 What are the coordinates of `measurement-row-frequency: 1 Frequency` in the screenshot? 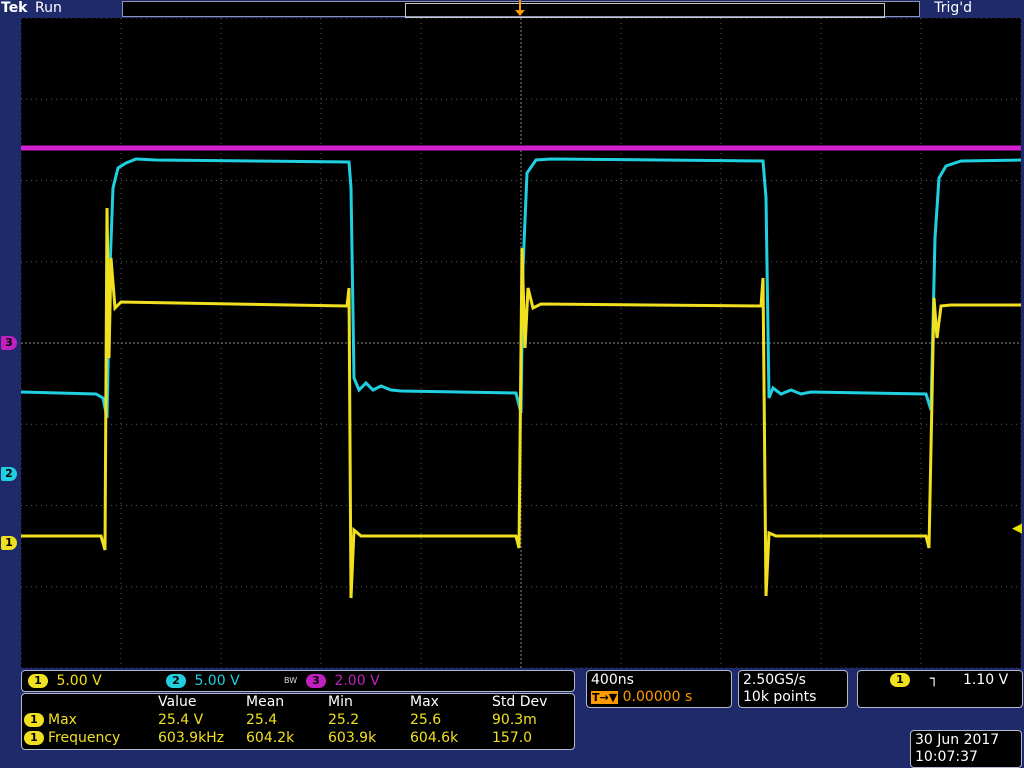 It's located at (72, 738).